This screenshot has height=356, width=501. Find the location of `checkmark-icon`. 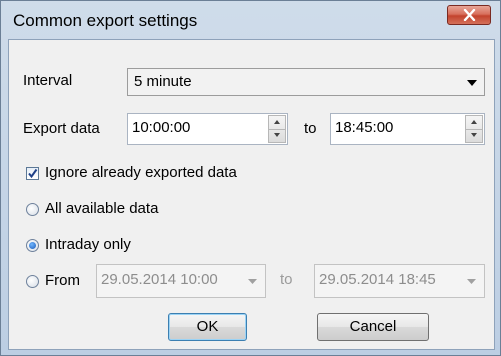

checkmark-icon is located at coordinates (33, 173).